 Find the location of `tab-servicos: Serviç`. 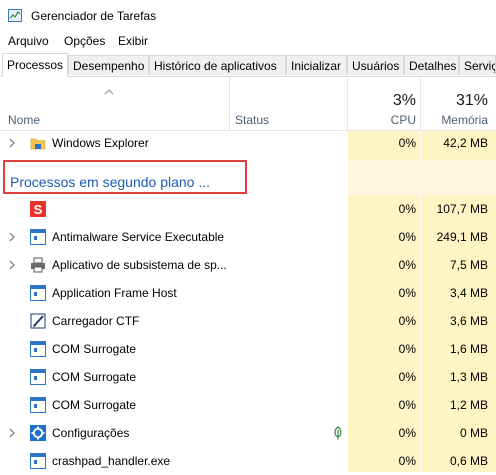

tab-servicos: Serviç is located at coordinates (477, 65).